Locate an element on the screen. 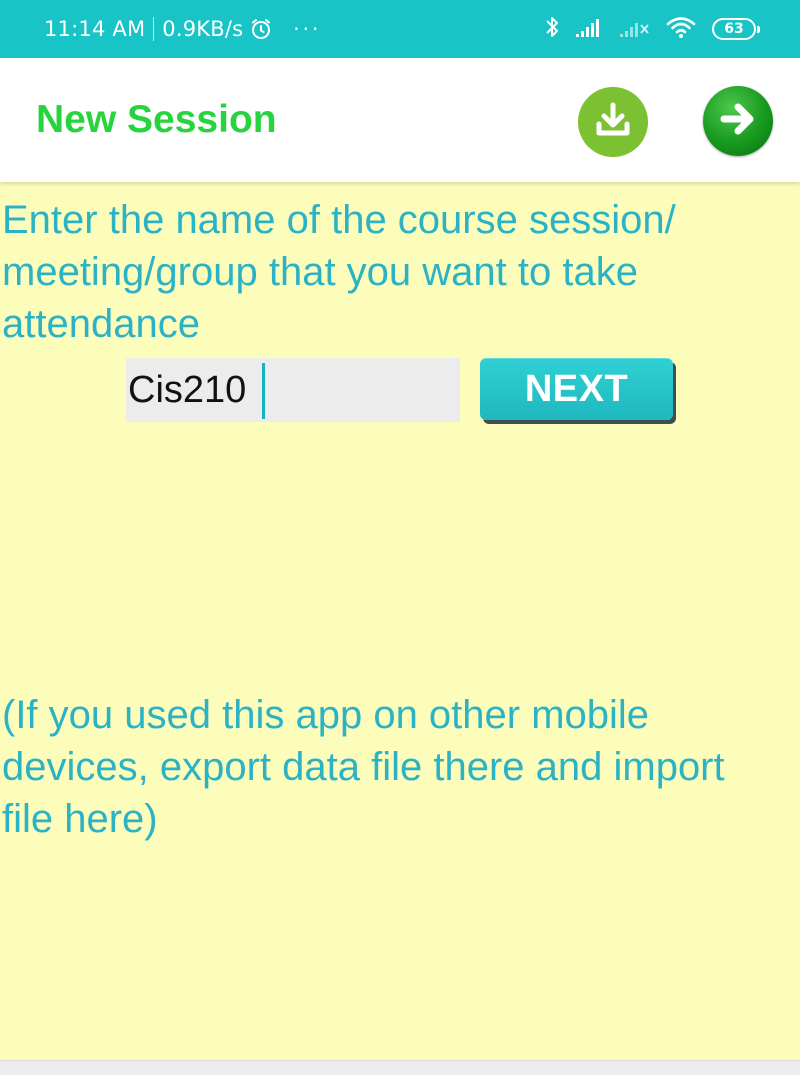 This screenshot has height=1075, width=800. forward-button is located at coordinates (738, 121).